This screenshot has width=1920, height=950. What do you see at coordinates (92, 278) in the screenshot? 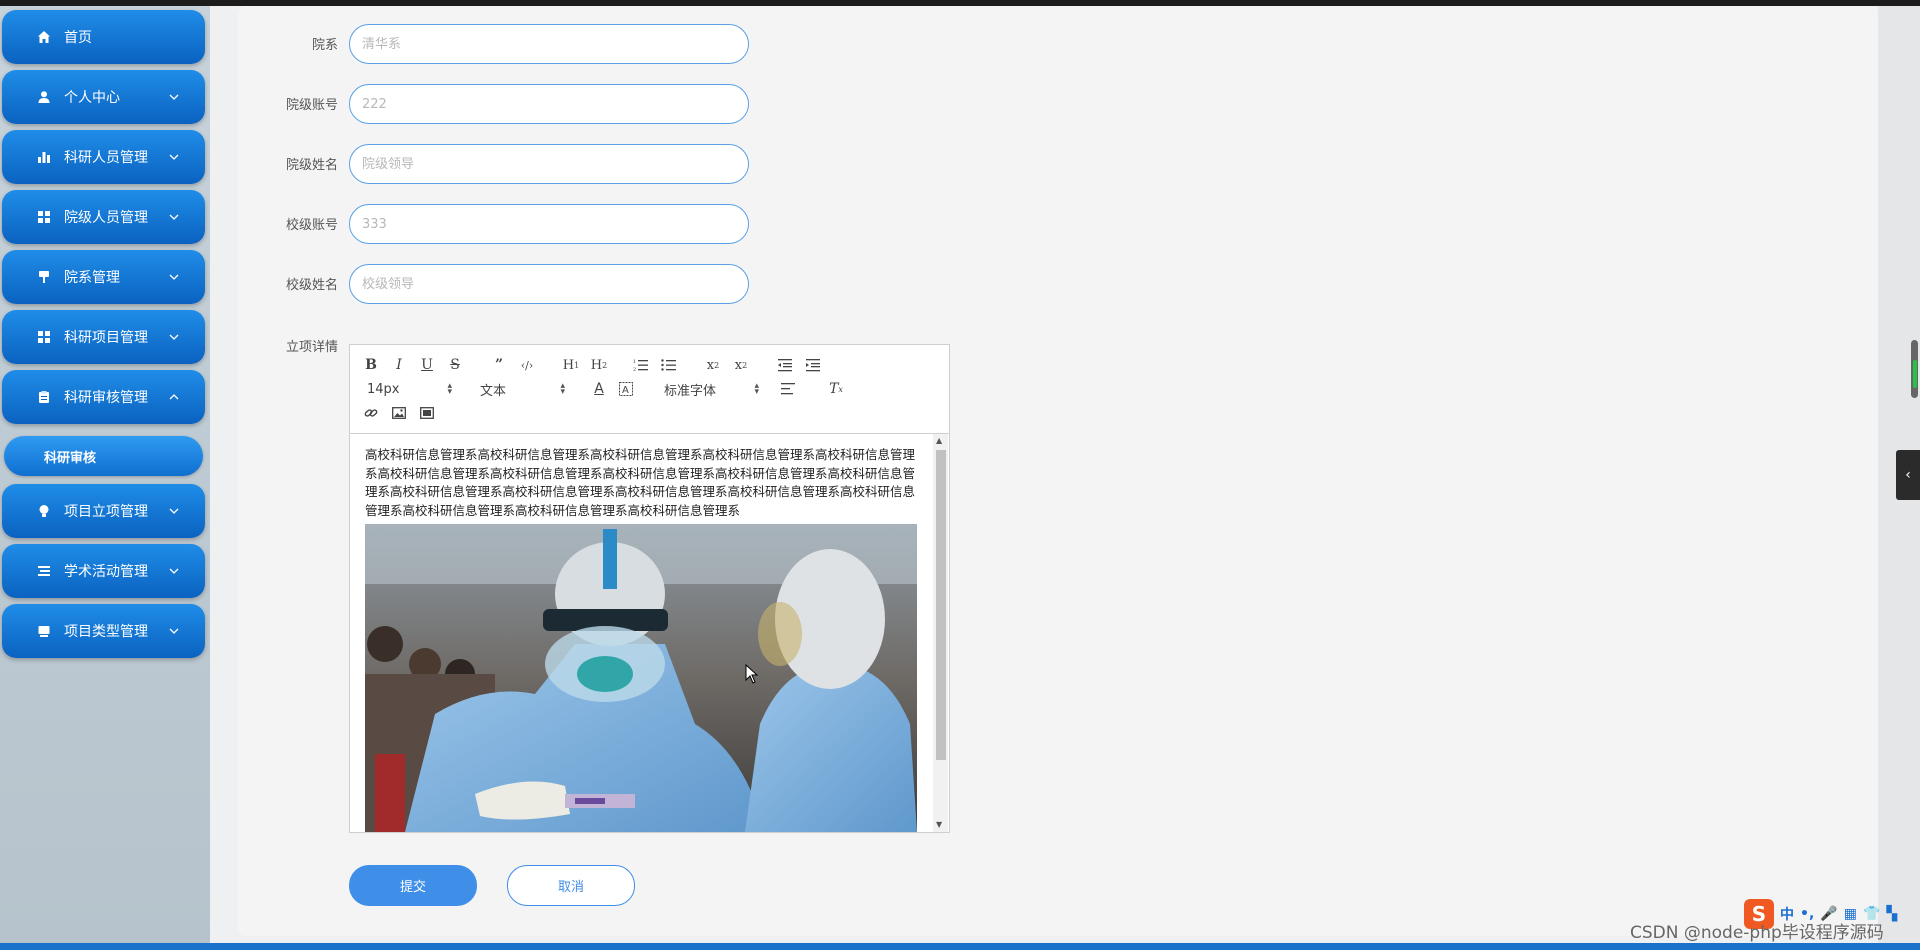
I see `sidebar-item-label: 院系管理` at bounding box center [92, 278].